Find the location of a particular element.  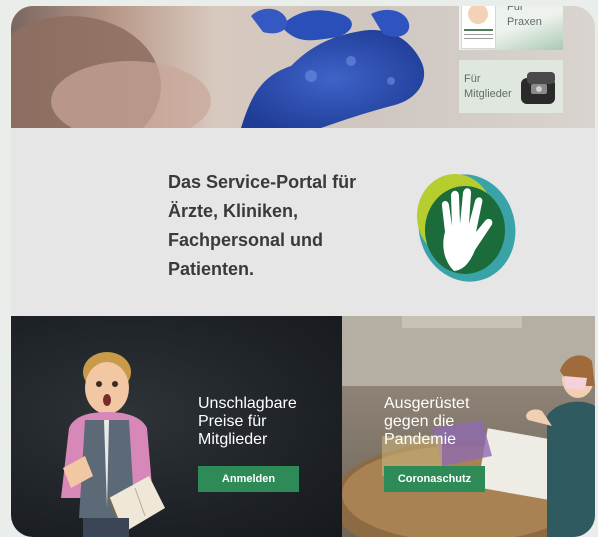

tile-praxen-label: Für Praxen is located at coordinates (524, 18).